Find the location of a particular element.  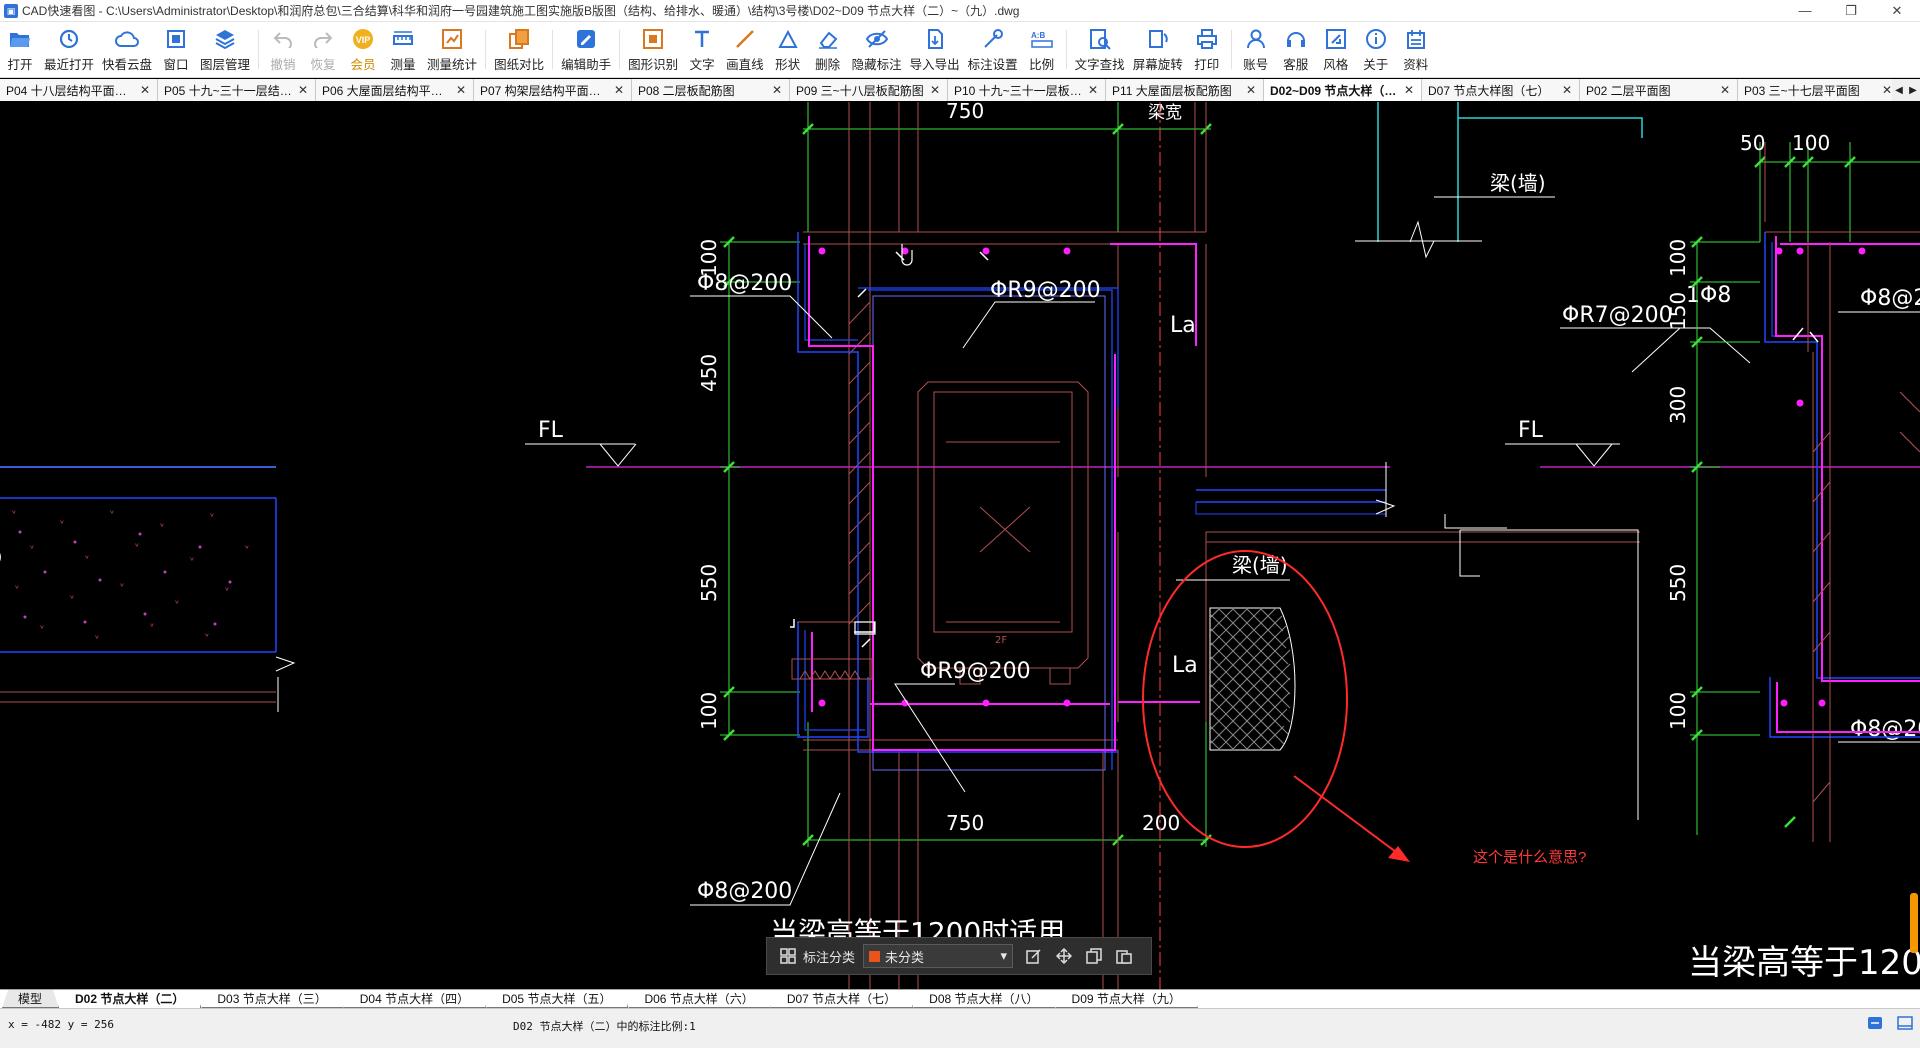

doc-tab-p05: P05 十九~三十一层结… ✕ is located at coordinates (237, 90).